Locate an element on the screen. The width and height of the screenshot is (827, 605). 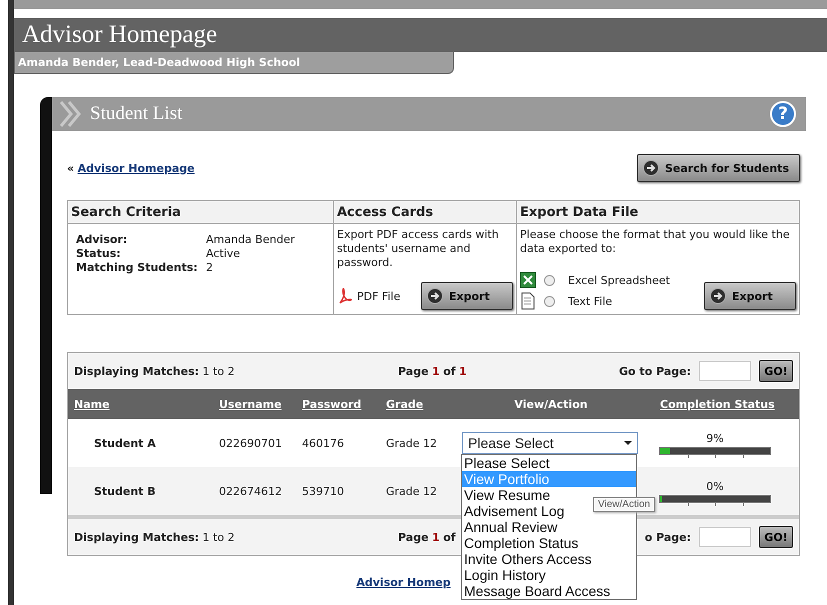
table-cell-text: 022674612 is located at coordinates (251, 491).